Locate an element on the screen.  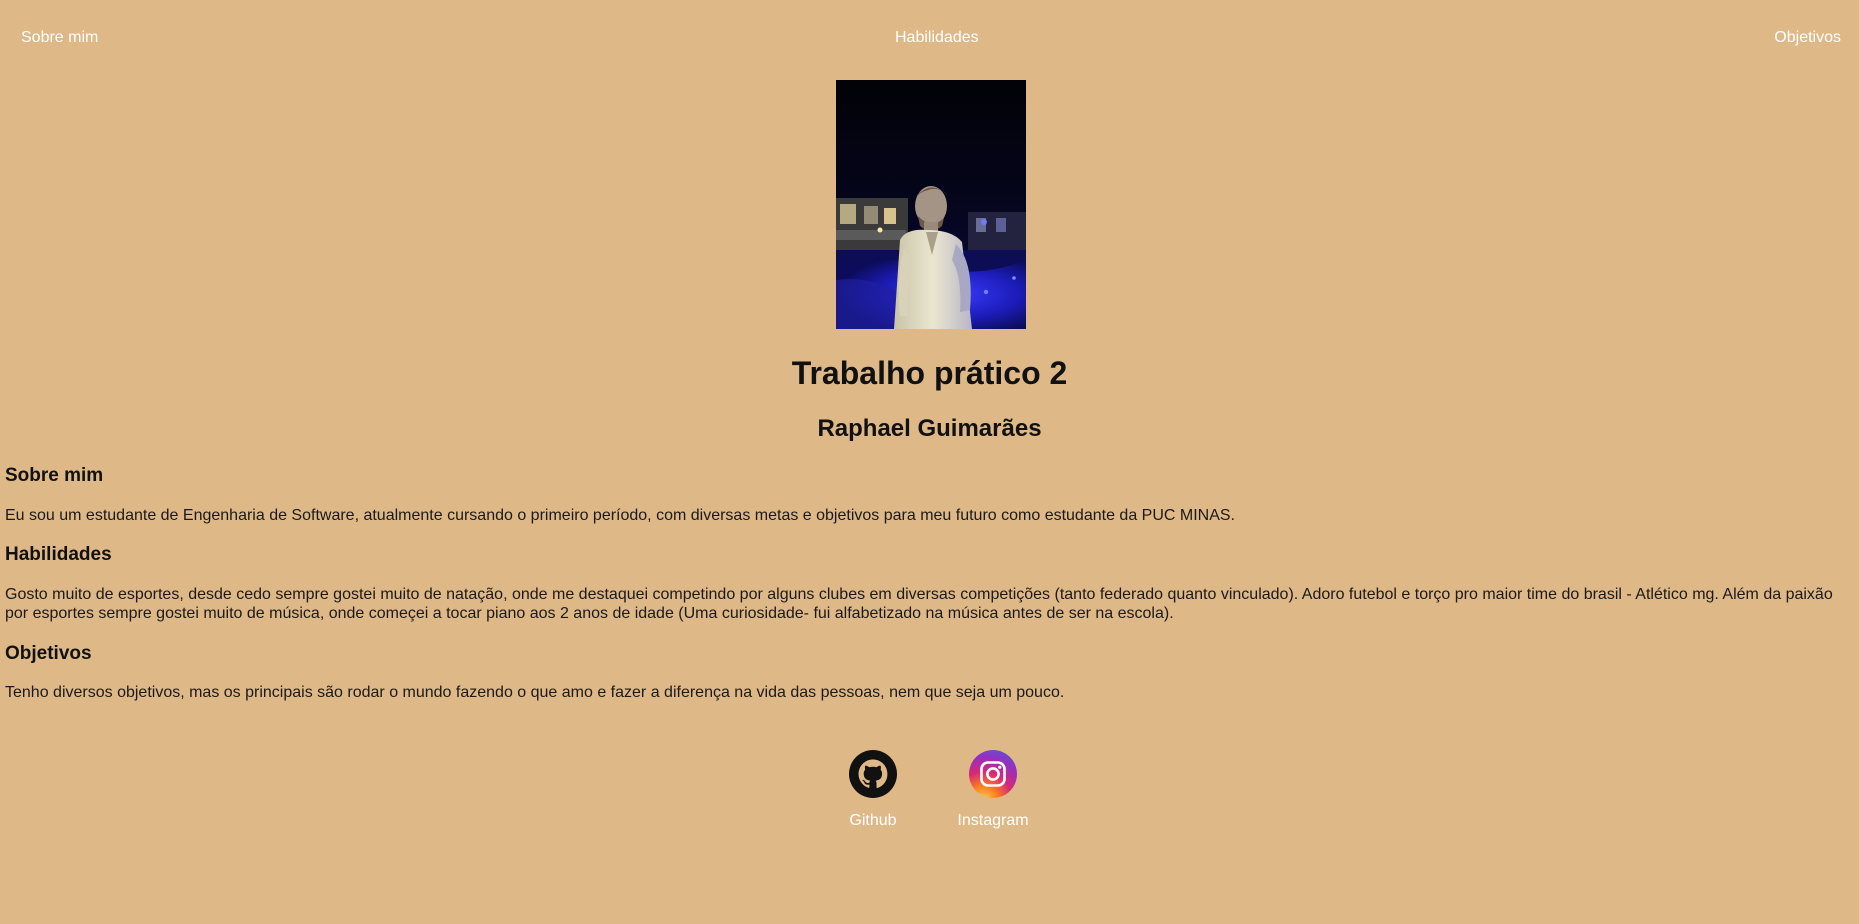
page-title: Trabalho prático 2 is located at coordinates (929, 373).